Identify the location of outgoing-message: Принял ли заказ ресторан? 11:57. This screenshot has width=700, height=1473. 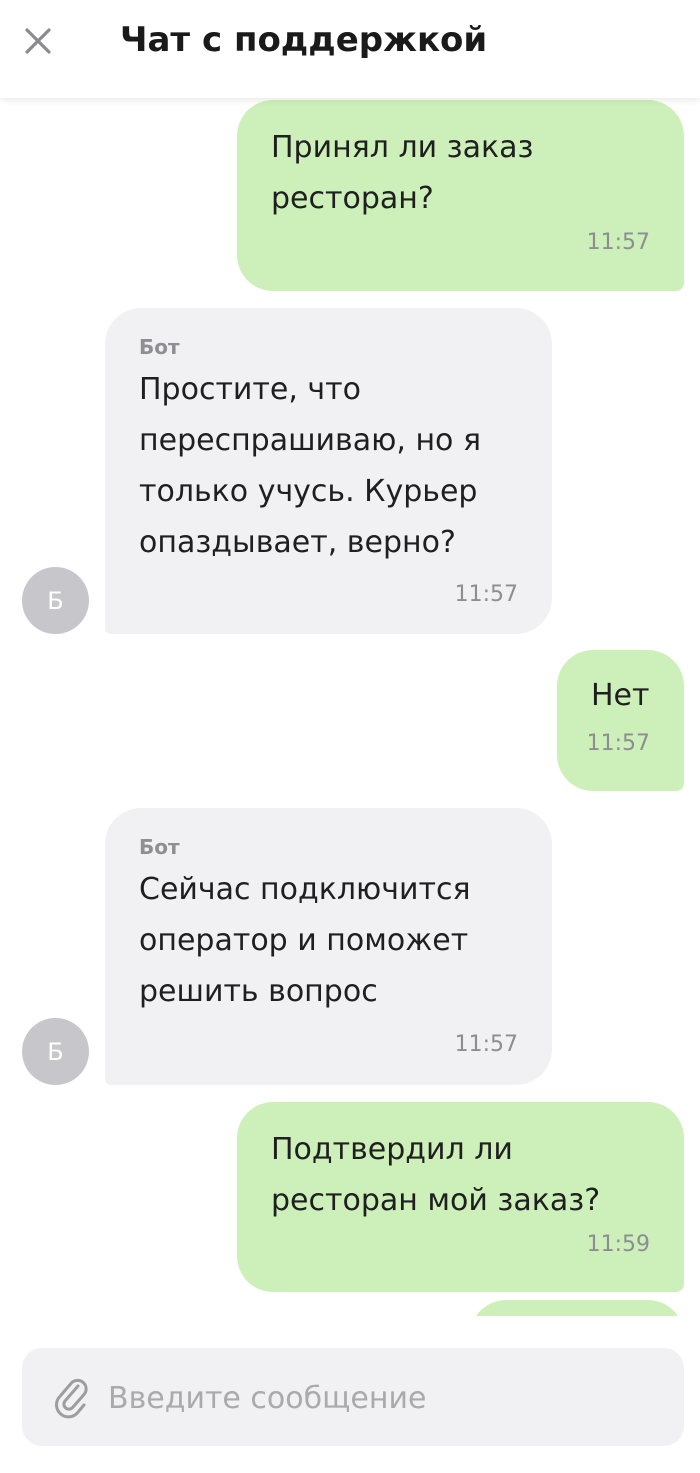
(460, 195).